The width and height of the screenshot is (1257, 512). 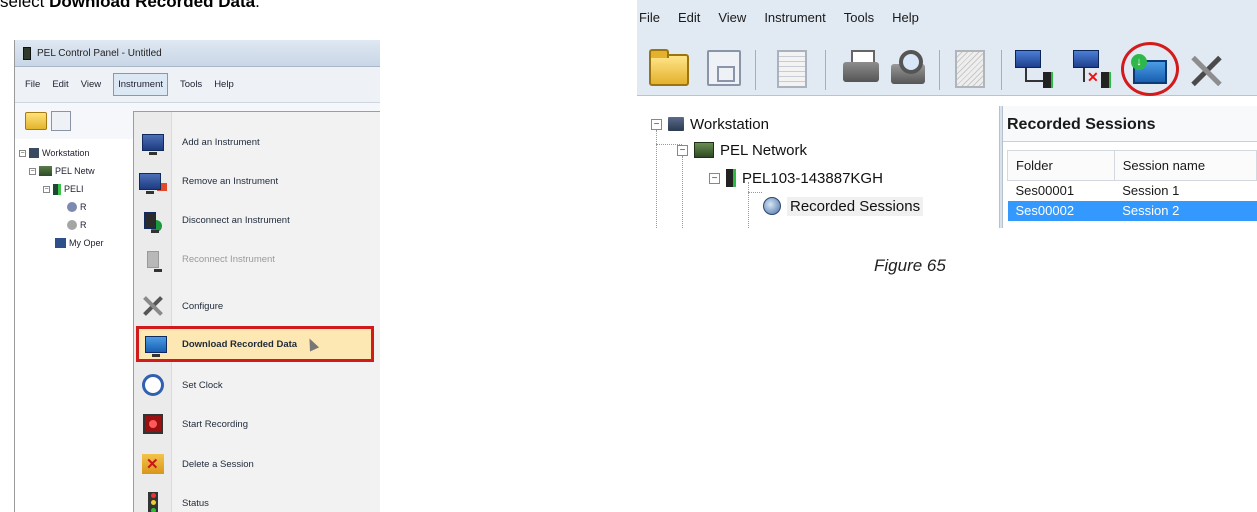 What do you see at coordinates (704, 150) in the screenshot?
I see `network-icon` at bounding box center [704, 150].